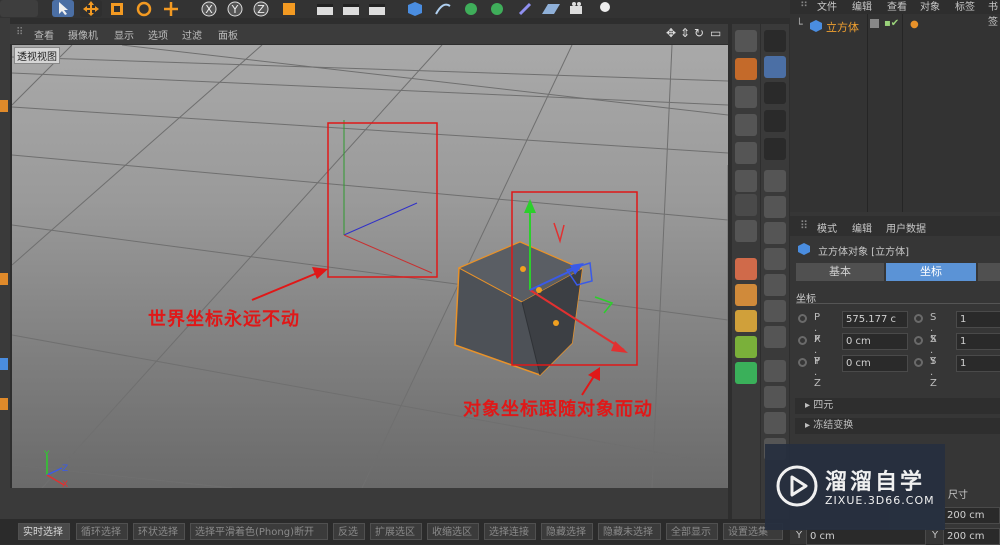 The height and width of the screenshot is (545, 1000). What do you see at coordinates (685, 33) in the screenshot?
I see `zoom-icon: ⇕` at bounding box center [685, 33].